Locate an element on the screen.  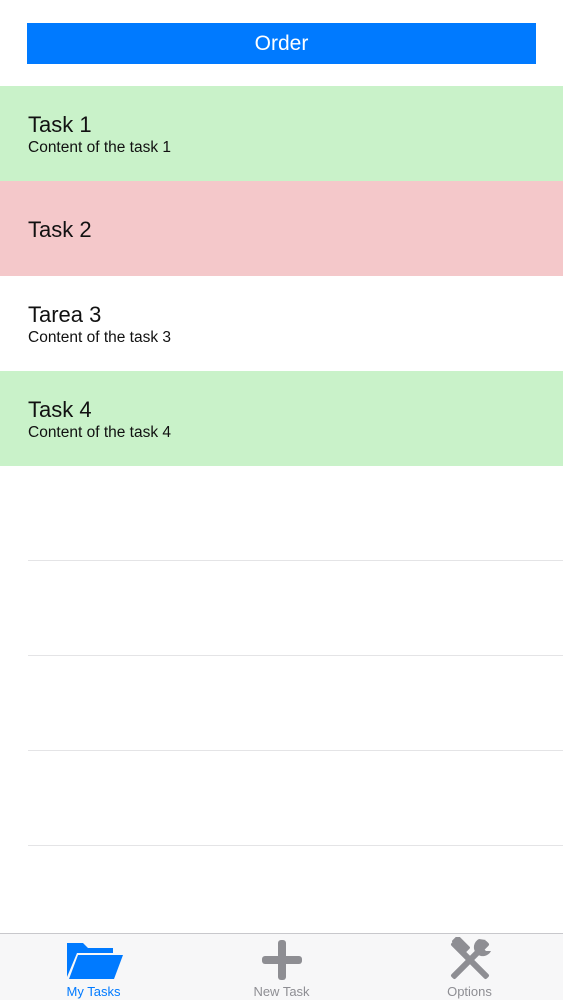
order-button: Order is located at coordinates (281, 43).